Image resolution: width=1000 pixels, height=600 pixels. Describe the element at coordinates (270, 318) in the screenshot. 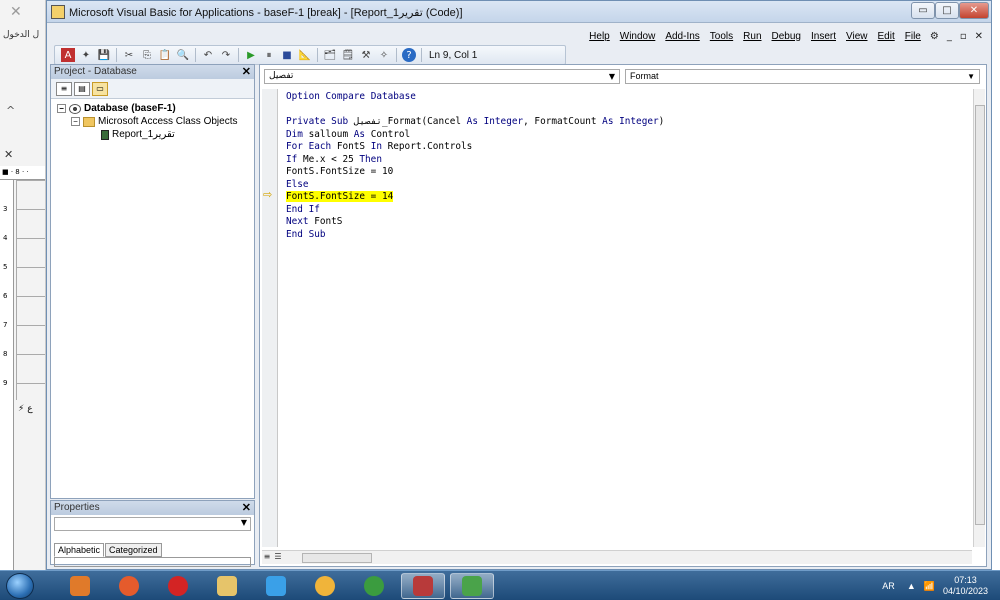

I see `margin-indicator-bar: ⇨` at that location.